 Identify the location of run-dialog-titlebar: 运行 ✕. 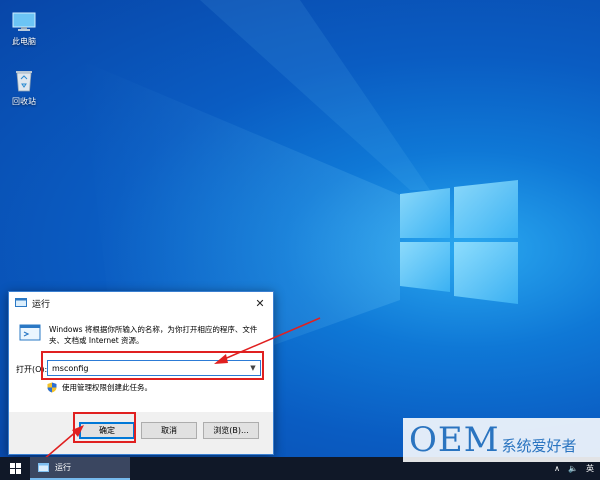
(141, 303).